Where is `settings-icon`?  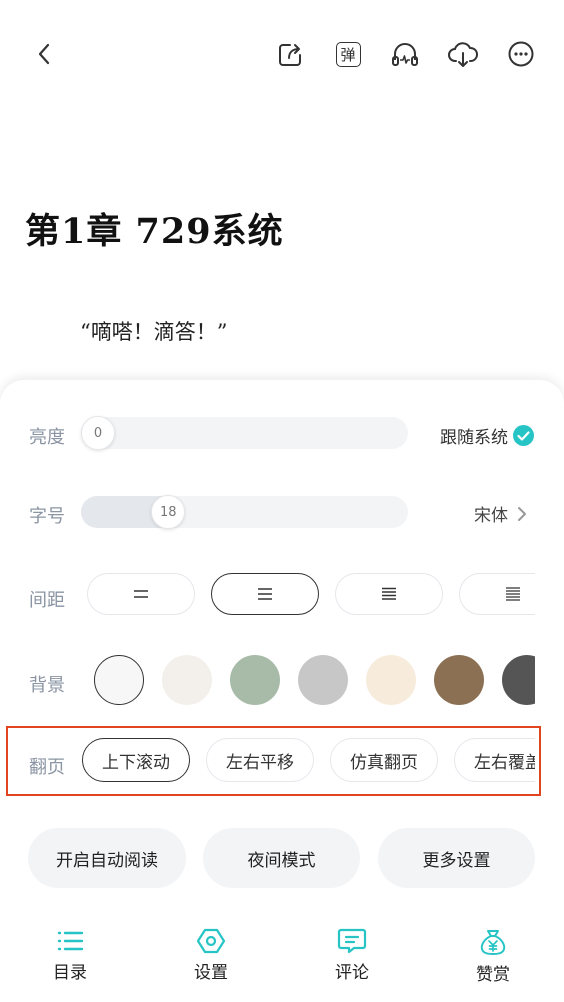
settings-icon is located at coordinates (211, 941).